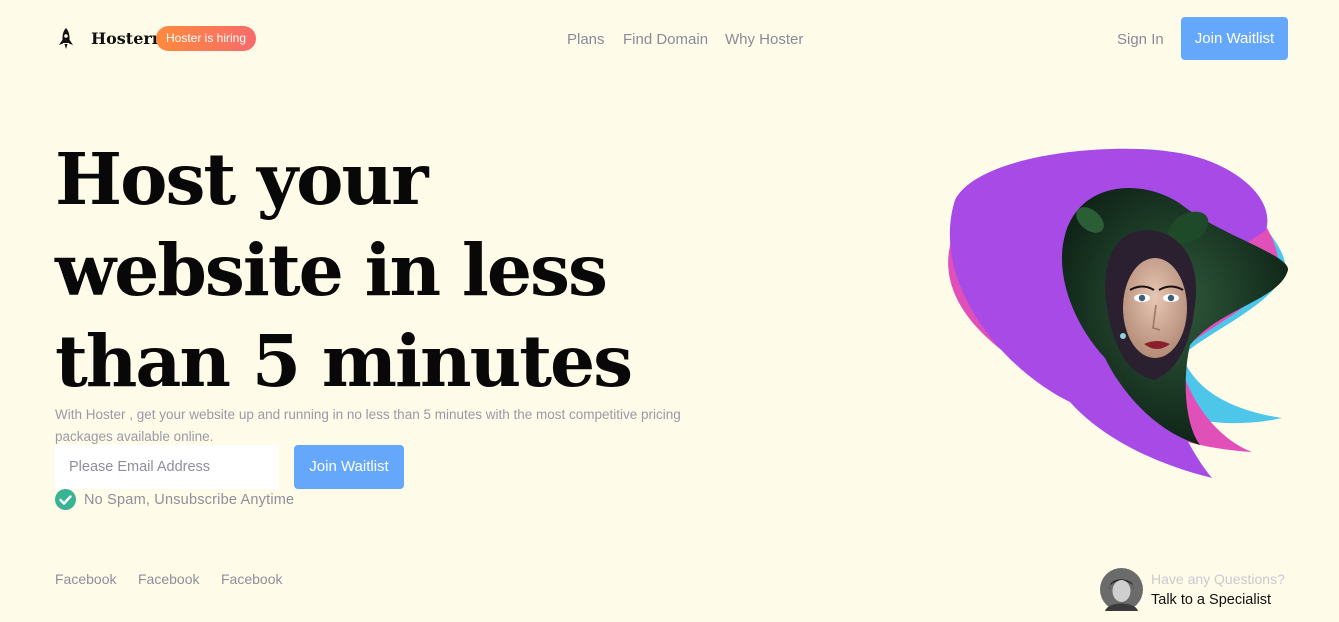  What do you see at coordinates (167, 467) in the screenshot?
I see `email-input` at bounding box center [167, 467].